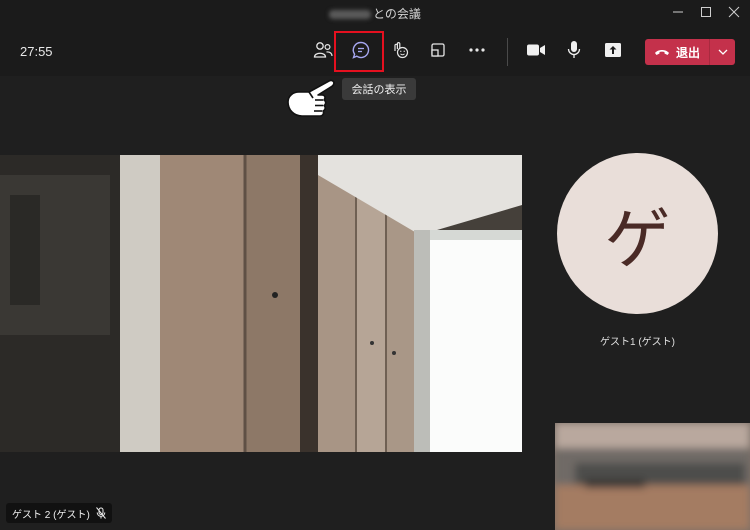  I want to click on chevron-down-icon, so click(722, 52).